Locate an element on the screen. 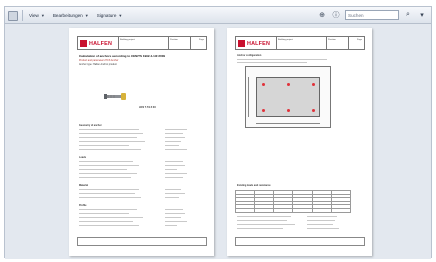  menu-view-label: View is located at coordinates (34, 15).